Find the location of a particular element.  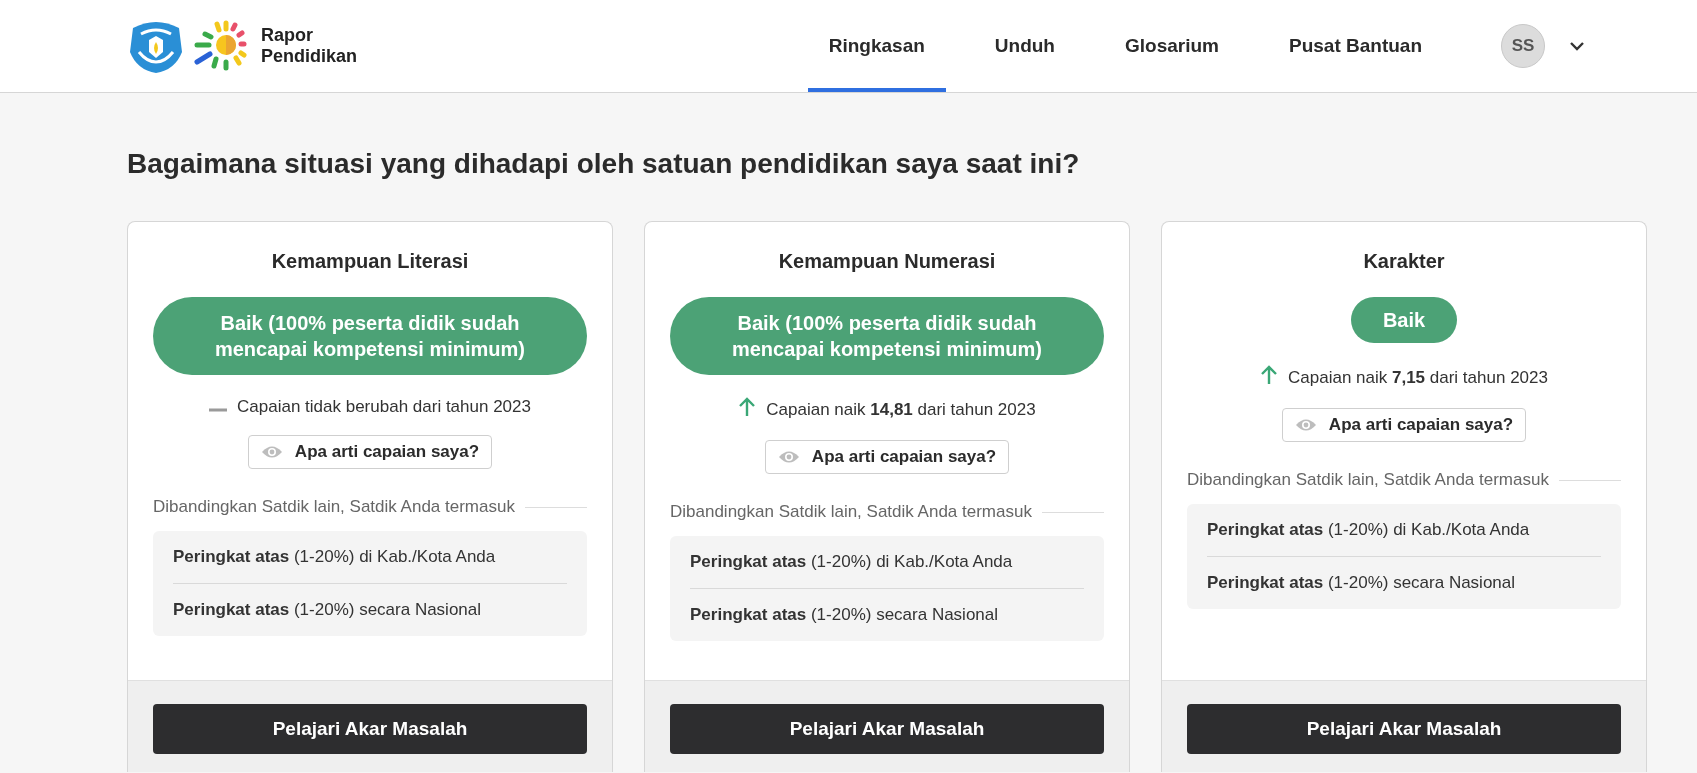

brand-name: Pendidikan is located at coordinates (309, 56).